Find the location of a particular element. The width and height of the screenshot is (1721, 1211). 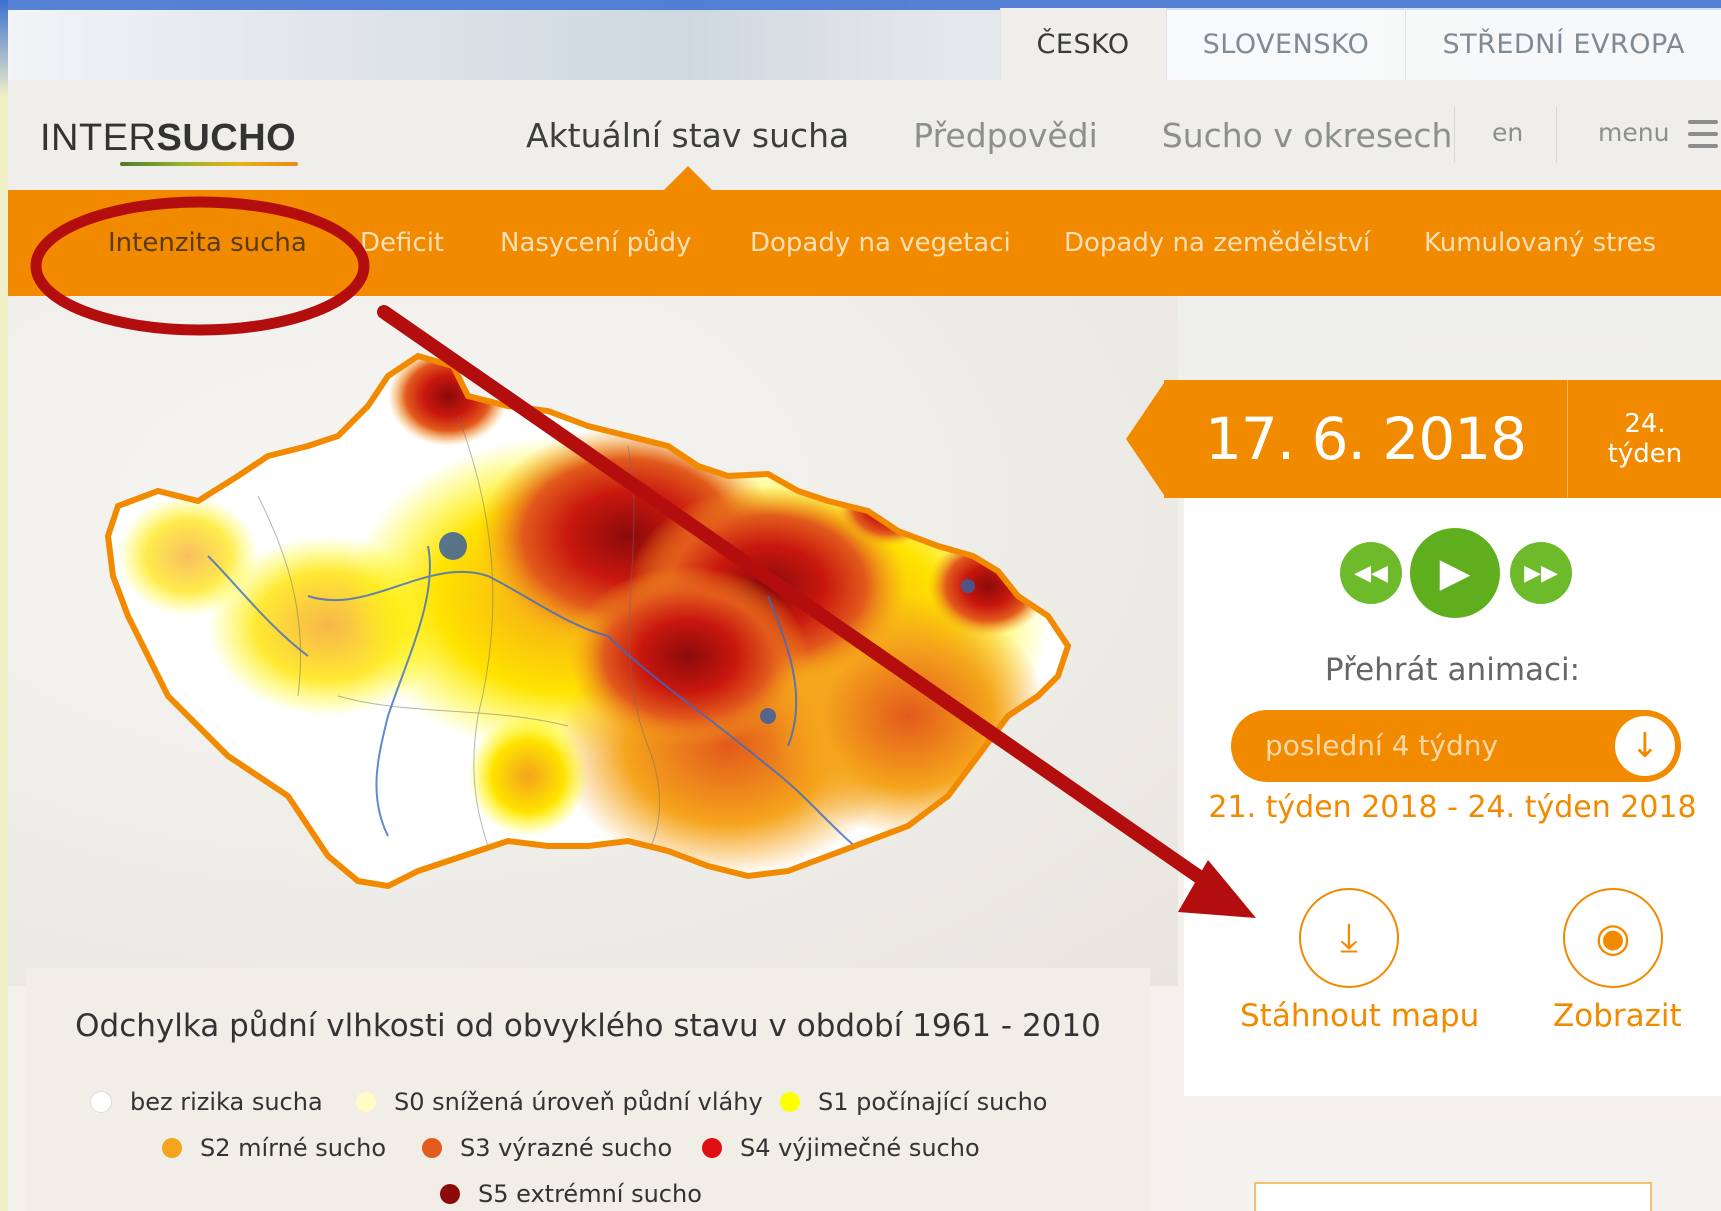

legend-label: S4 výjimečné sucho is located at coordinates (860, 1148).